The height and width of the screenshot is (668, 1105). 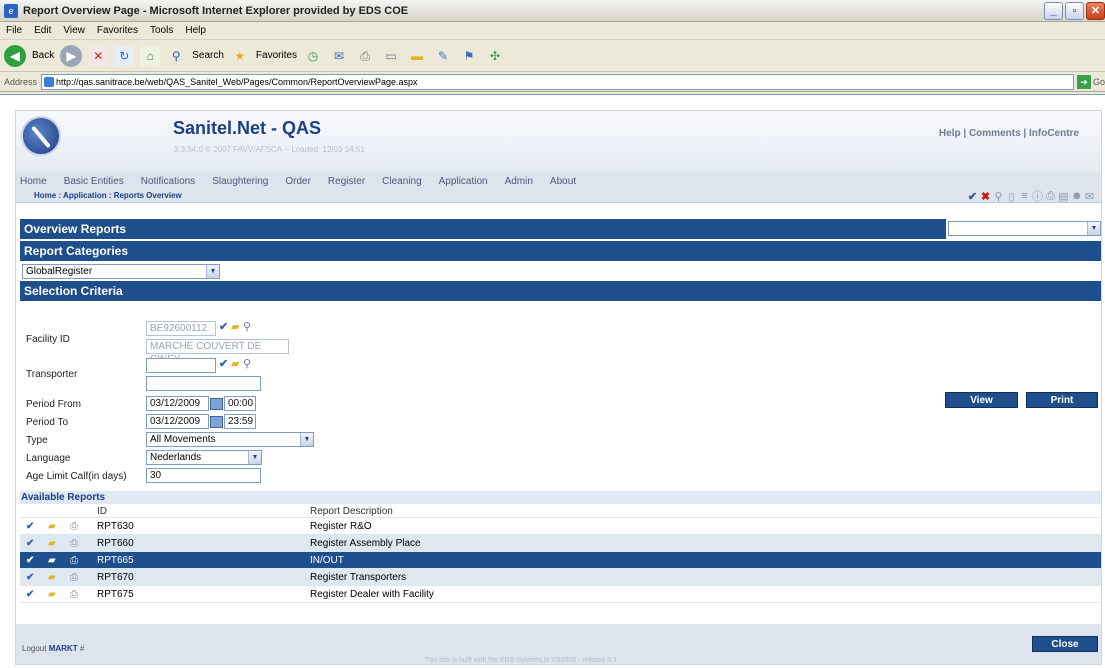 What do you see at coordinates (346, 181) in the screenshot?
I see `nav-register: Register` at bounding box center [346, 181].